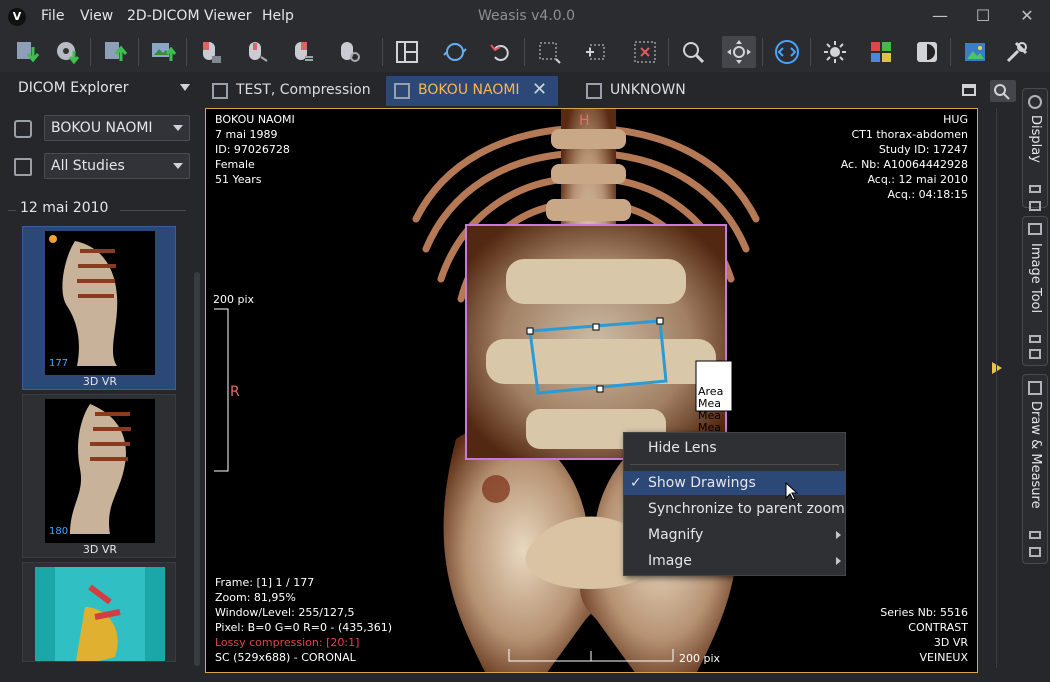 The image size is (1050, 682). Describe the element at coordinates (1035, 149) in the screenshot. I see `dock-display: Display` at that location.